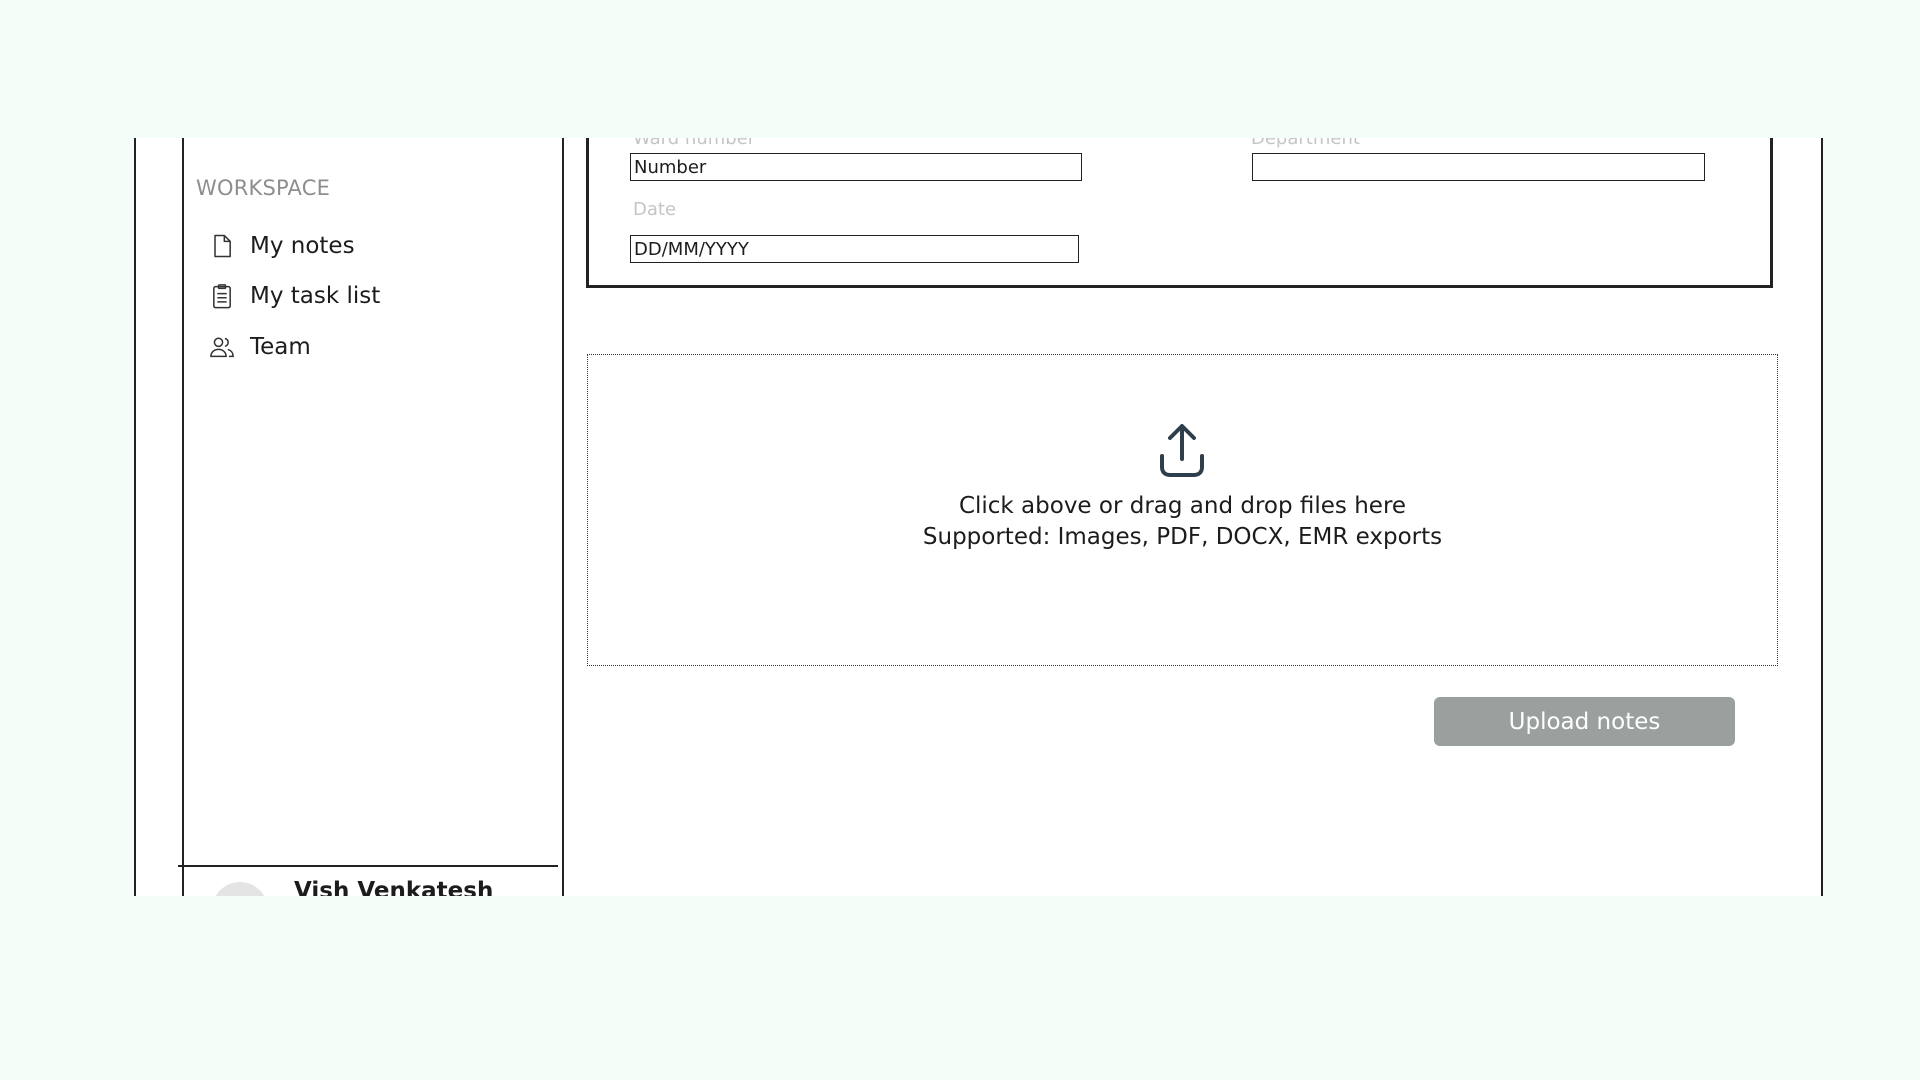 This screenshot has width=1920, height=1080. Describe the element at coordinates (1182, 451) in the screenshot. I see `upload-icon` at that location.